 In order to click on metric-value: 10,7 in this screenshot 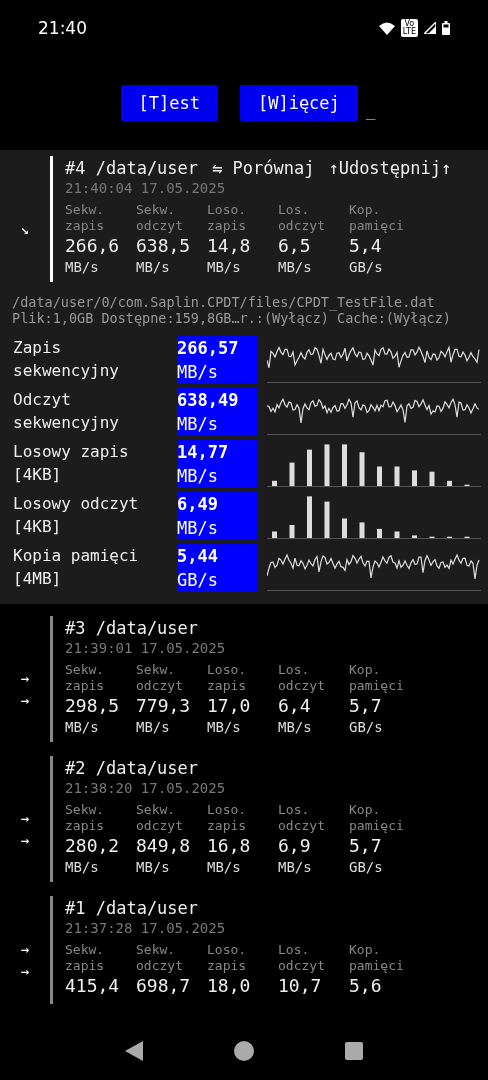, I will do `click(300, 986)`.